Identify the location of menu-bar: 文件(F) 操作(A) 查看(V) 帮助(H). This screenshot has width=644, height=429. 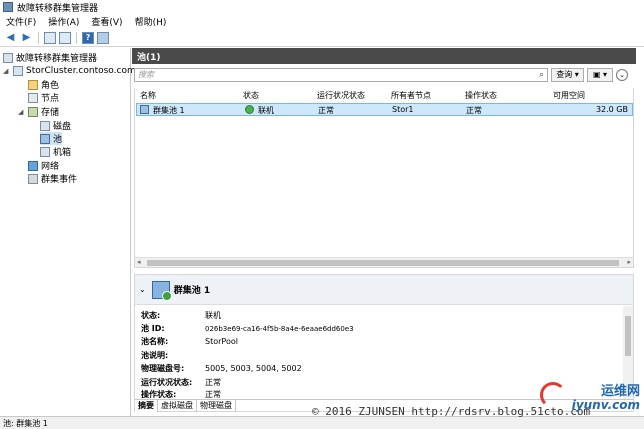
(322, 21).